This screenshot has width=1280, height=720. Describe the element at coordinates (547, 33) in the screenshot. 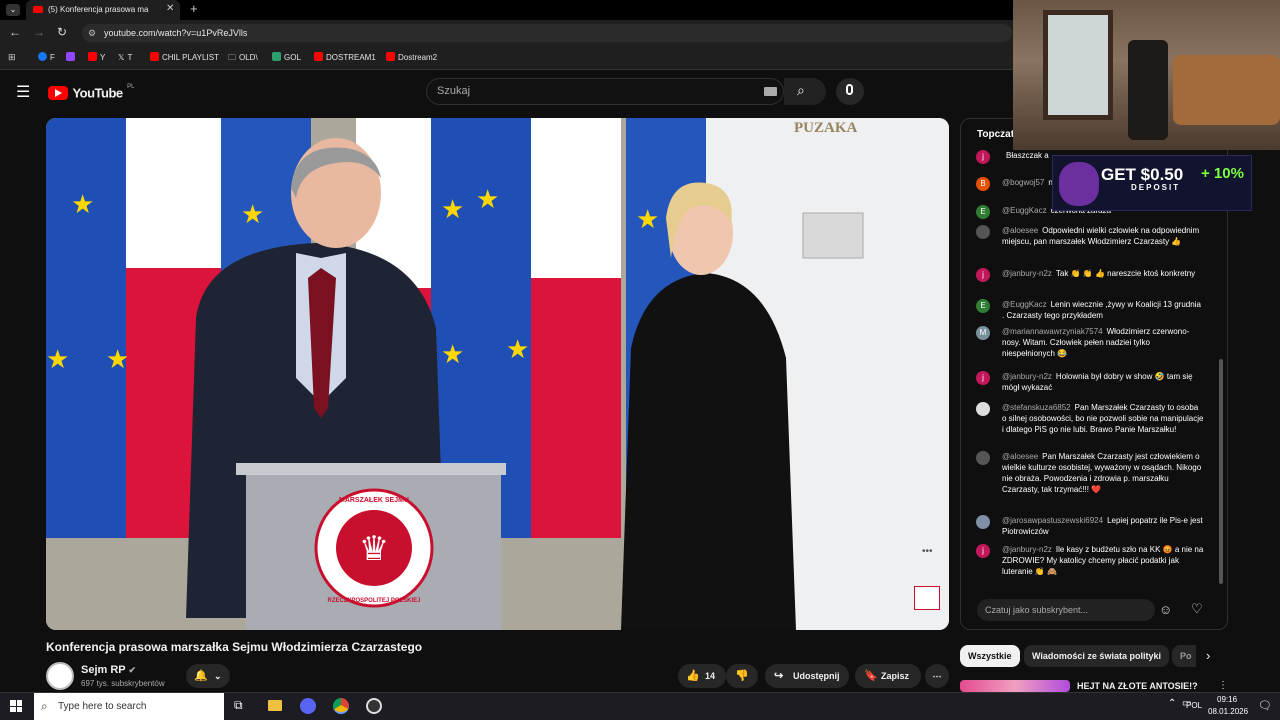

I see `url-field: ⚙ youtube.com/watch?v=u1PvReJVlls` at that location.